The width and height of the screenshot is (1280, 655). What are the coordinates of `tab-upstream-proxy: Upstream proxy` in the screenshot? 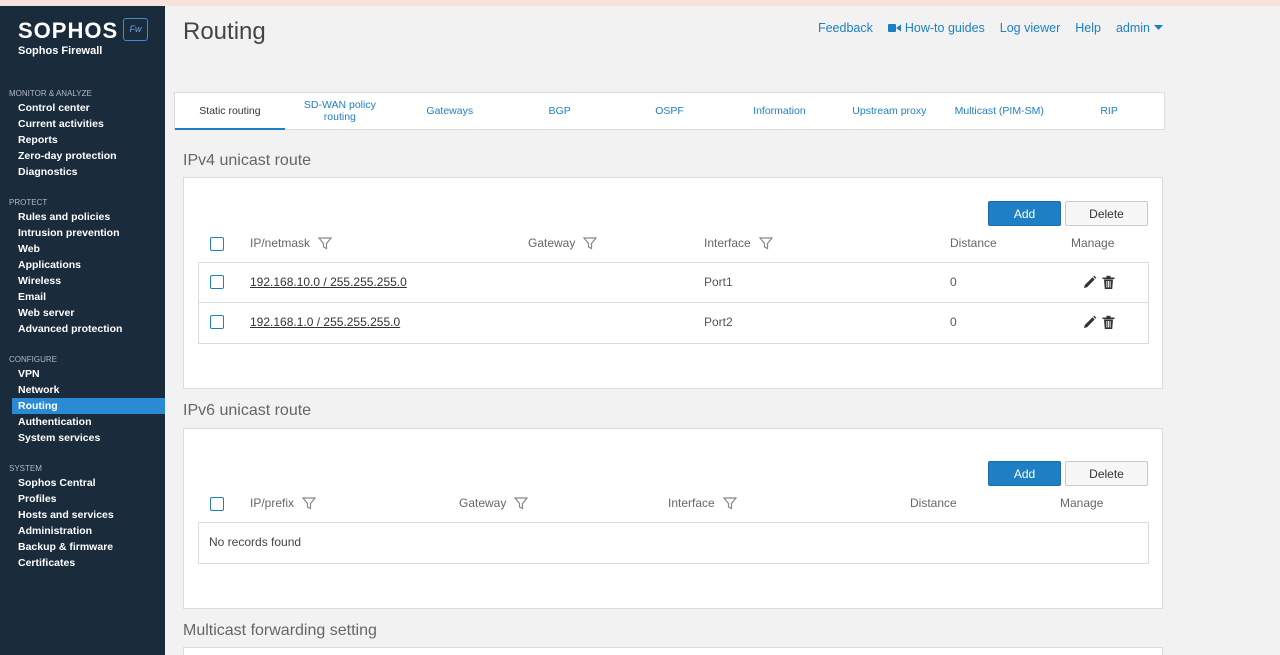 It's located at (889, 111).